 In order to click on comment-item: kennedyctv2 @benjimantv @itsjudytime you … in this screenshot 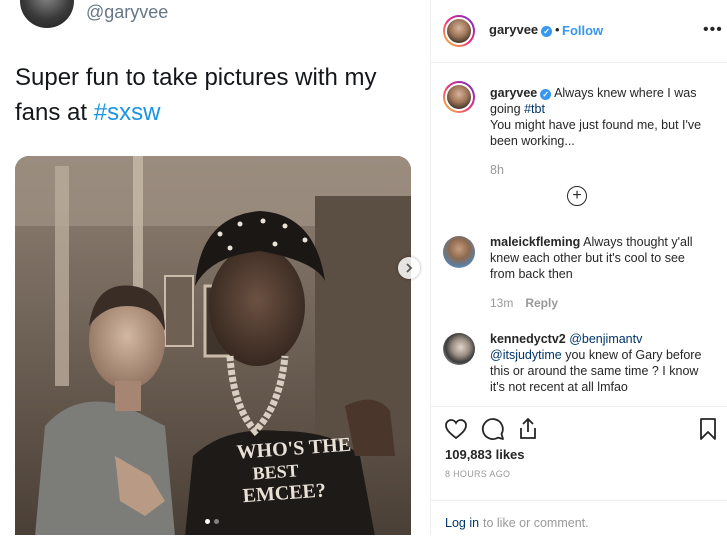, I will do `click(583, 366)`.